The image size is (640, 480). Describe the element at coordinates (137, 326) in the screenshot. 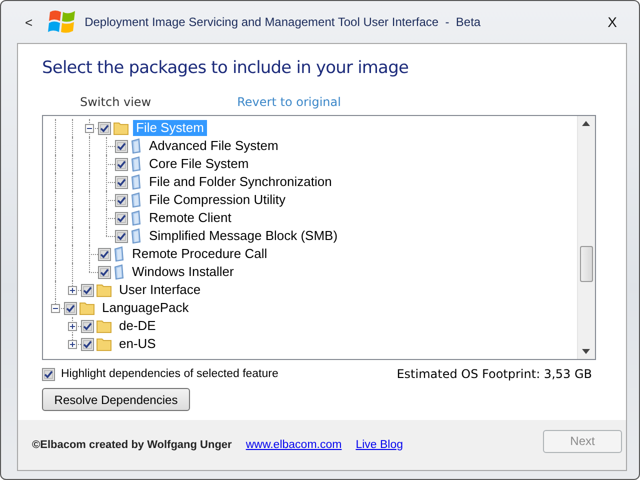

I see `tree-item: de-DE` at that location.